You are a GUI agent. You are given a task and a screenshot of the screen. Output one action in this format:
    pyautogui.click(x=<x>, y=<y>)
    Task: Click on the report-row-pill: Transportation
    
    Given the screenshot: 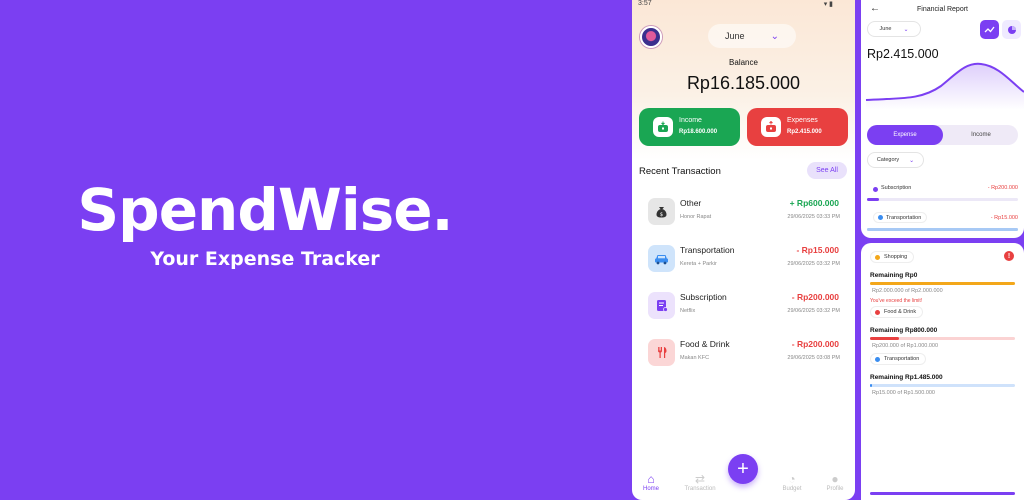 What is the action you would take?
    pyautogui.click(x=900, y=217)
    